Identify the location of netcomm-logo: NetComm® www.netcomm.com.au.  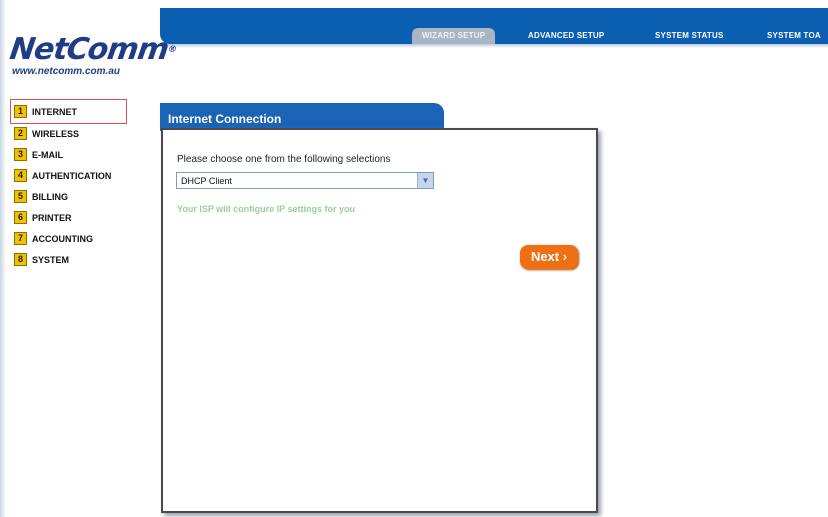
(92, 54).